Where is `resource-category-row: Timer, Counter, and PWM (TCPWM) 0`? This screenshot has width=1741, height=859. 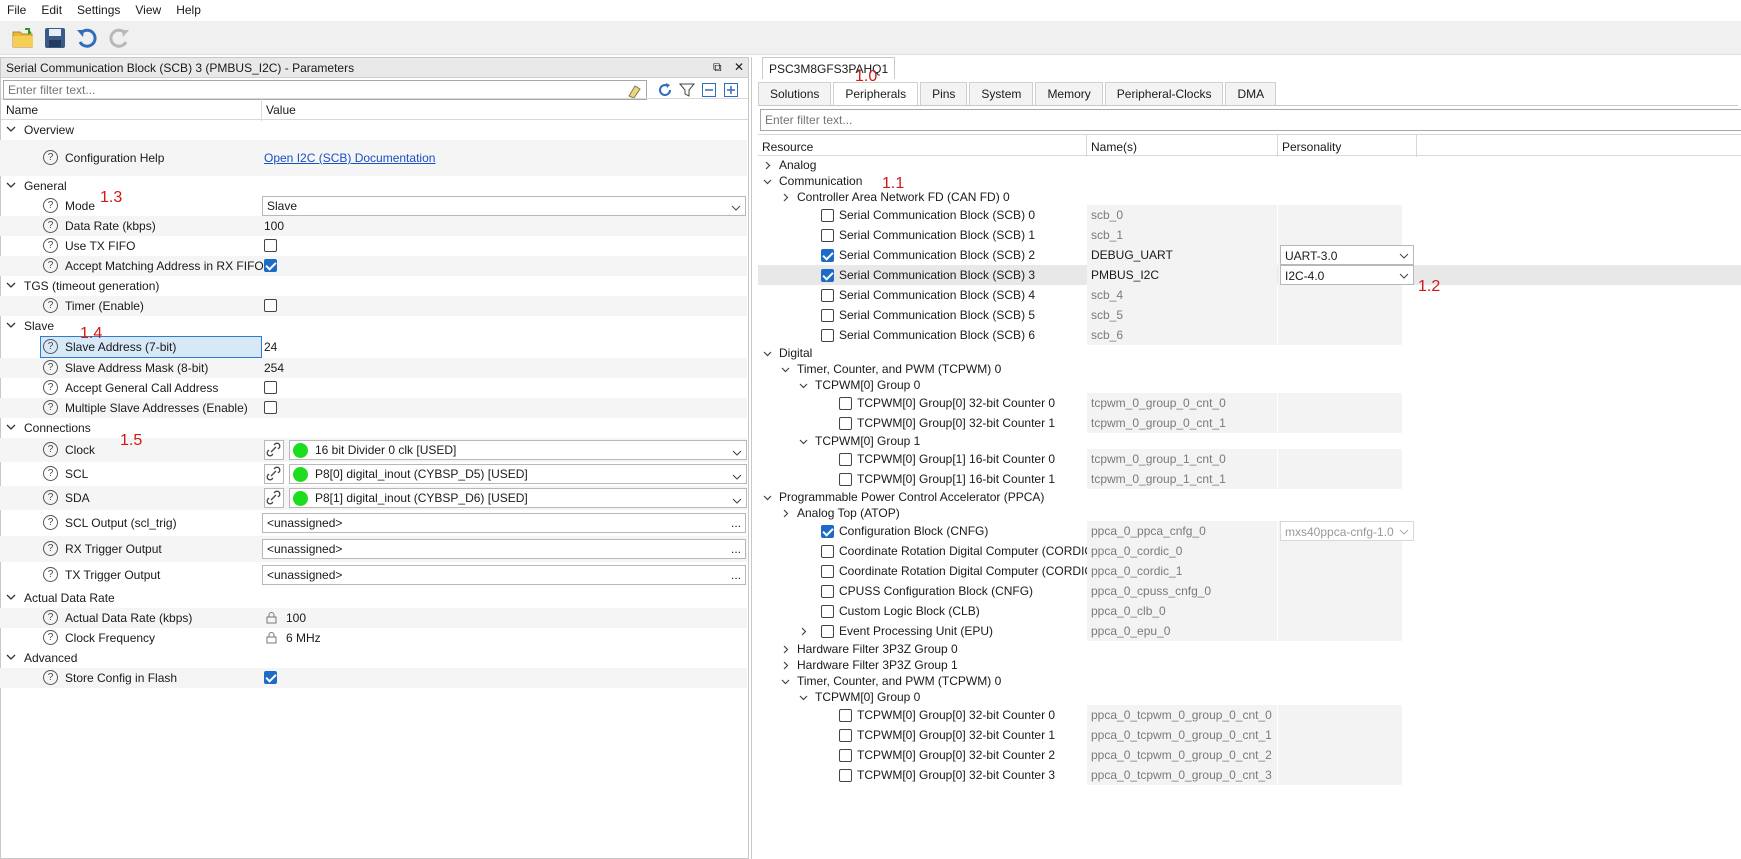
resource-category-row: Timer, Counter, and PWM (TCPWM) 0 is located at coordinates (1249, 681).